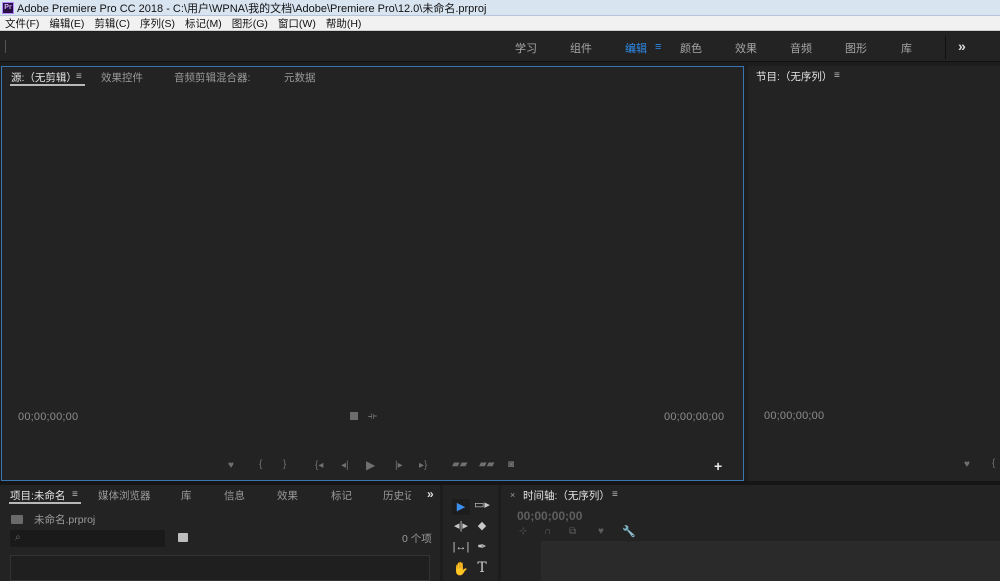 The width and height of the screenshot is (1000, 581). I want to click on tab-libraries: 库, so click(186, 495).